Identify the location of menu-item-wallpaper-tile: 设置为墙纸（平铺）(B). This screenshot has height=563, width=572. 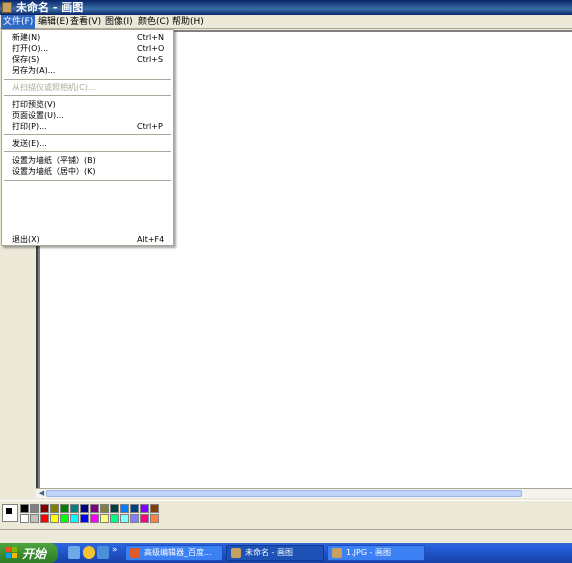
(87, 160).